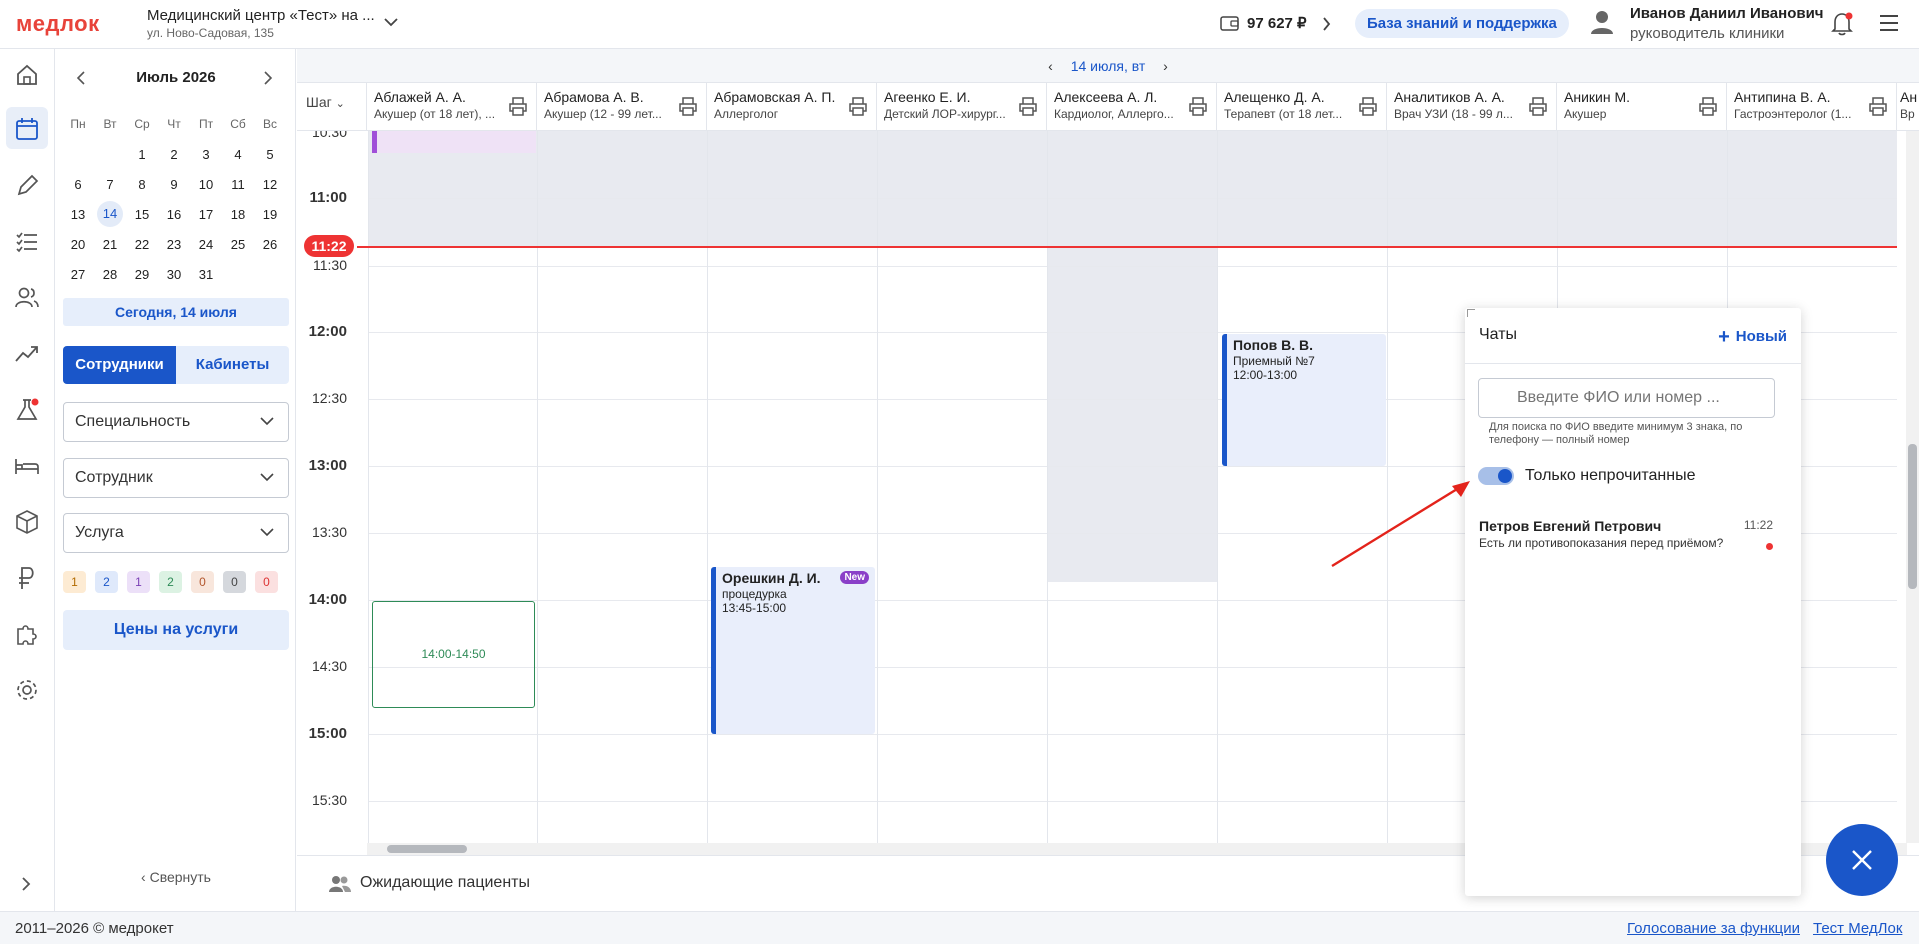  I want to click on horizontal-scroll-thumb, so click(427, 849).